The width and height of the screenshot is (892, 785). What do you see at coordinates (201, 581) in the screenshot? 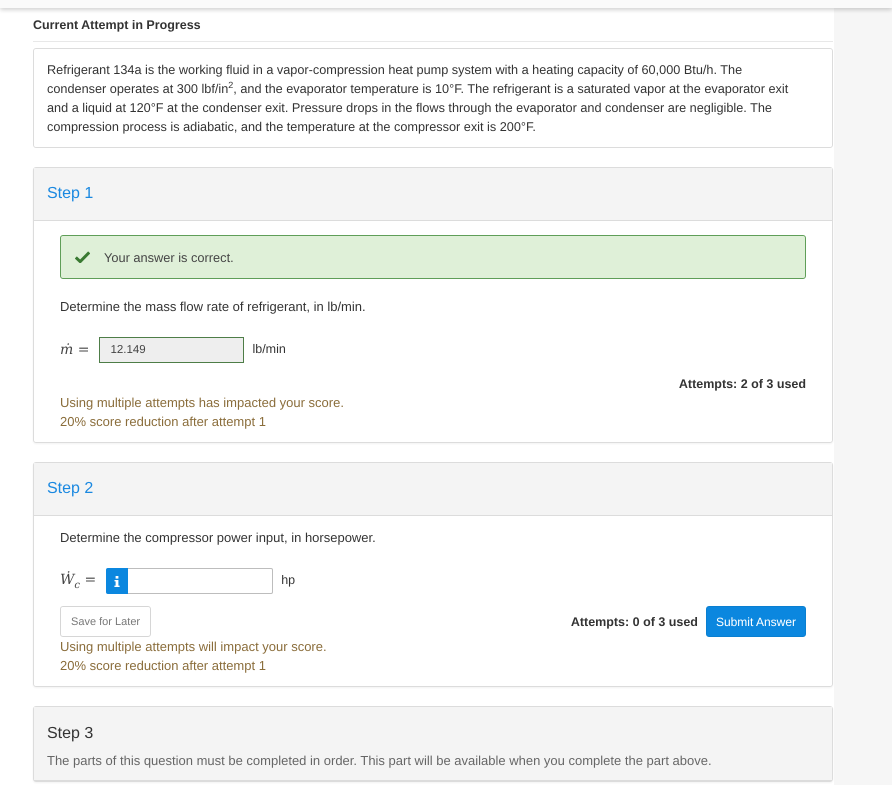
I see `answer-field` at bounding box center [201, 581].